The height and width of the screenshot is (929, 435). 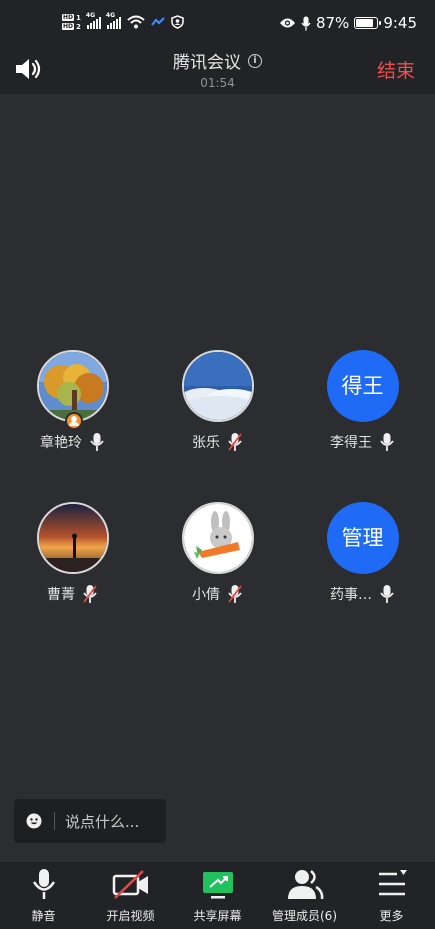 What do you see at coordinates (43, 916) in the screenshot?
I see `toolbar-label: 静音` at bounding box center [43, 916].